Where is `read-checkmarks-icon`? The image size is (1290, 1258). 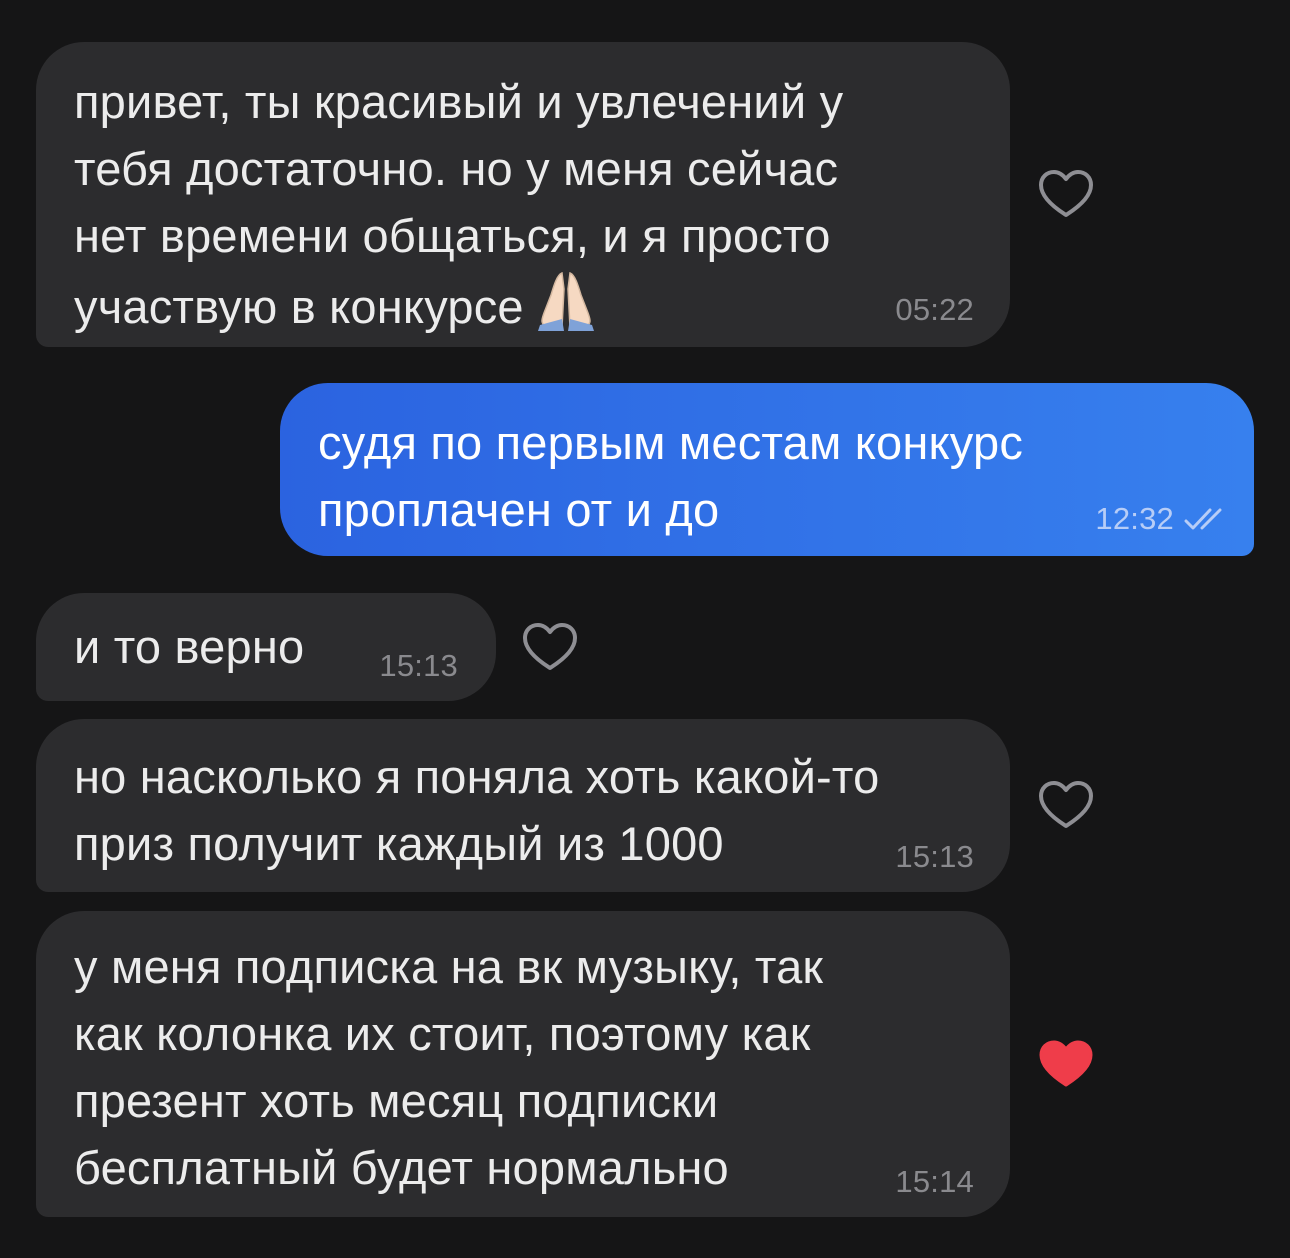
read-checkmarks-icon is located at coordinates (1203, 519).